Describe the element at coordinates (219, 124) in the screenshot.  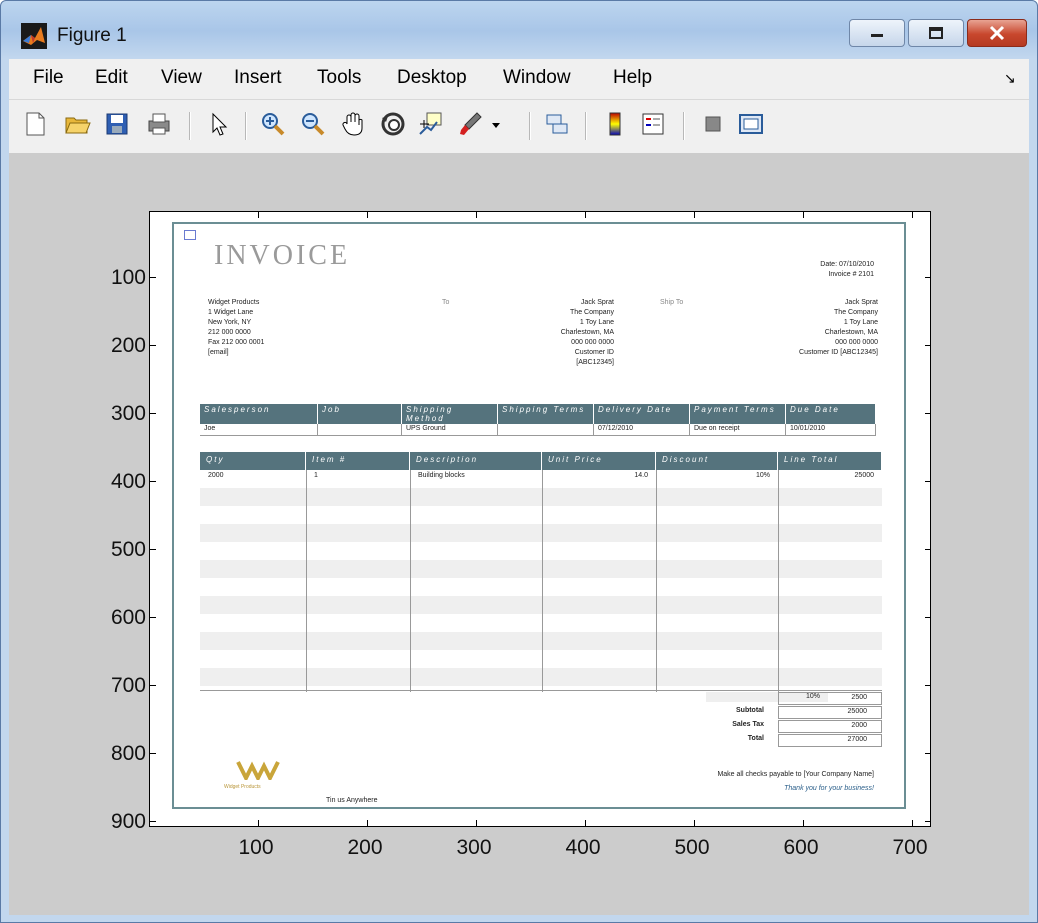
I see `pointer-icon` at that location.